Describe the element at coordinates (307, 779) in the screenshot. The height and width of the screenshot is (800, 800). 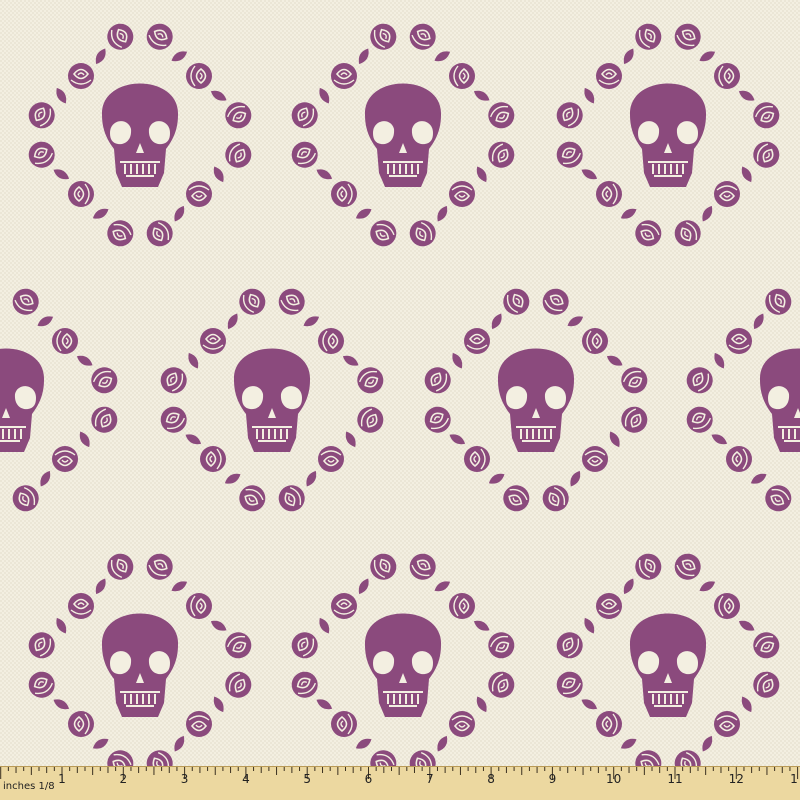
I see `ruler-number: 5` at that location.